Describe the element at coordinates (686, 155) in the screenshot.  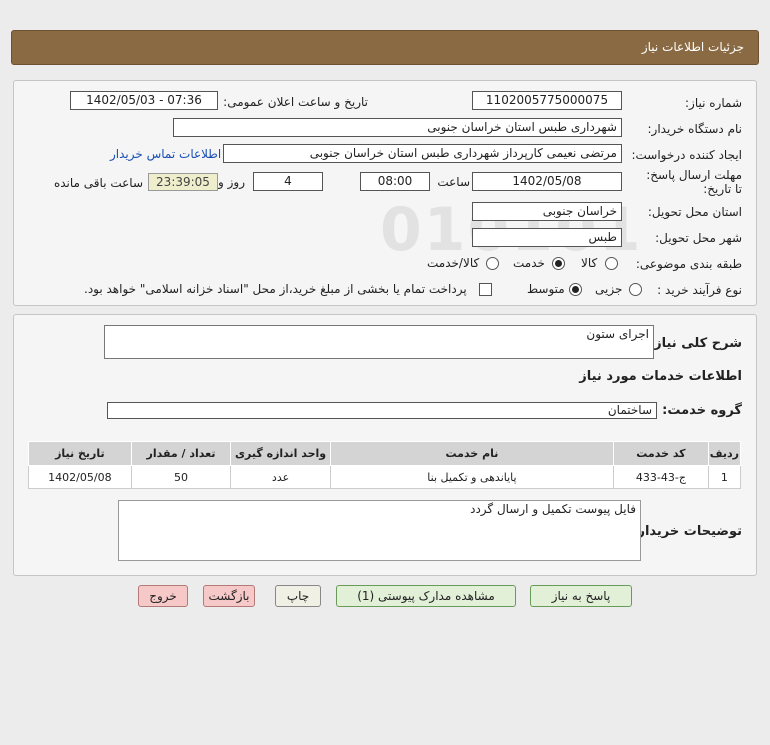
I see `creator-label: ایجاد کننده درخواست:` at that location.